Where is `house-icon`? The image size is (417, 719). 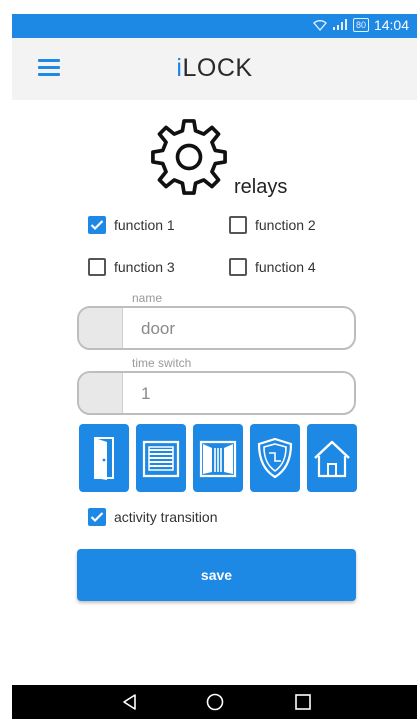 house-icon is located at coordinates (332, 459).